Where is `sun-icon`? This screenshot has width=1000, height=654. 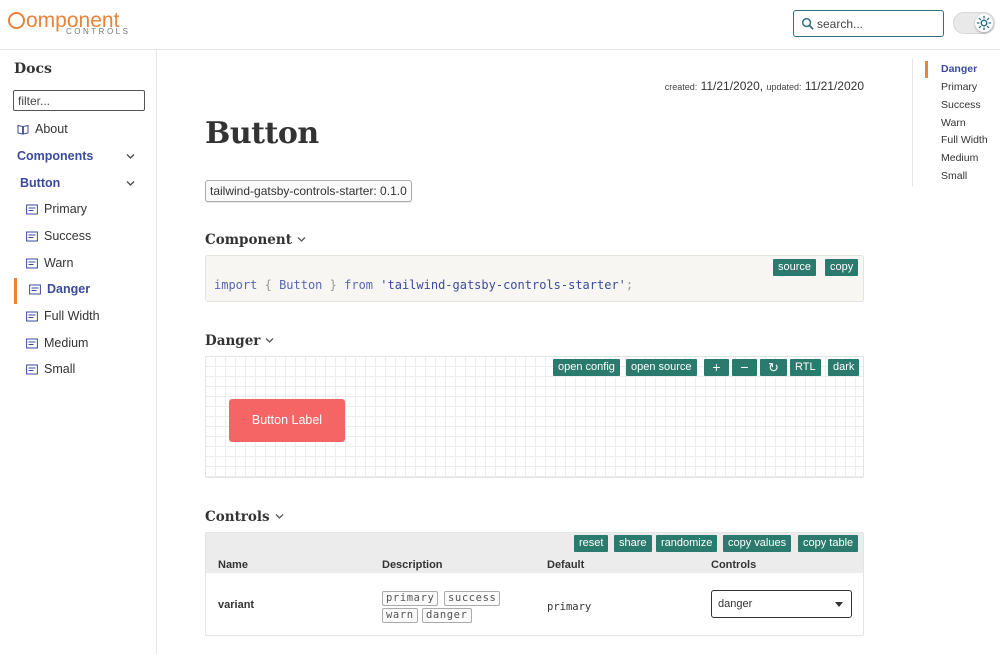
sun-icon is located at coordinates (984, 23).